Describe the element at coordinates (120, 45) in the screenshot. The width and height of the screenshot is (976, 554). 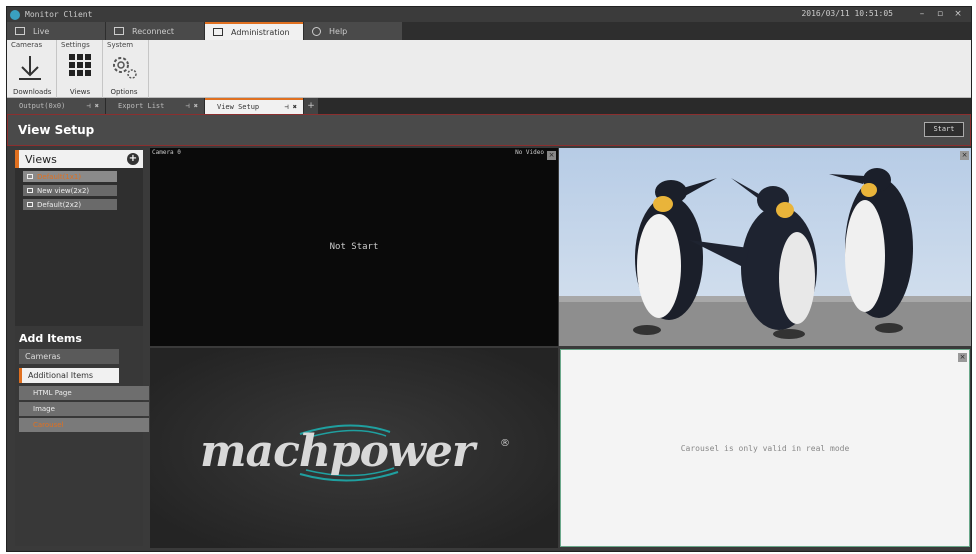
I see `ribbon-group-label: System` at that location.